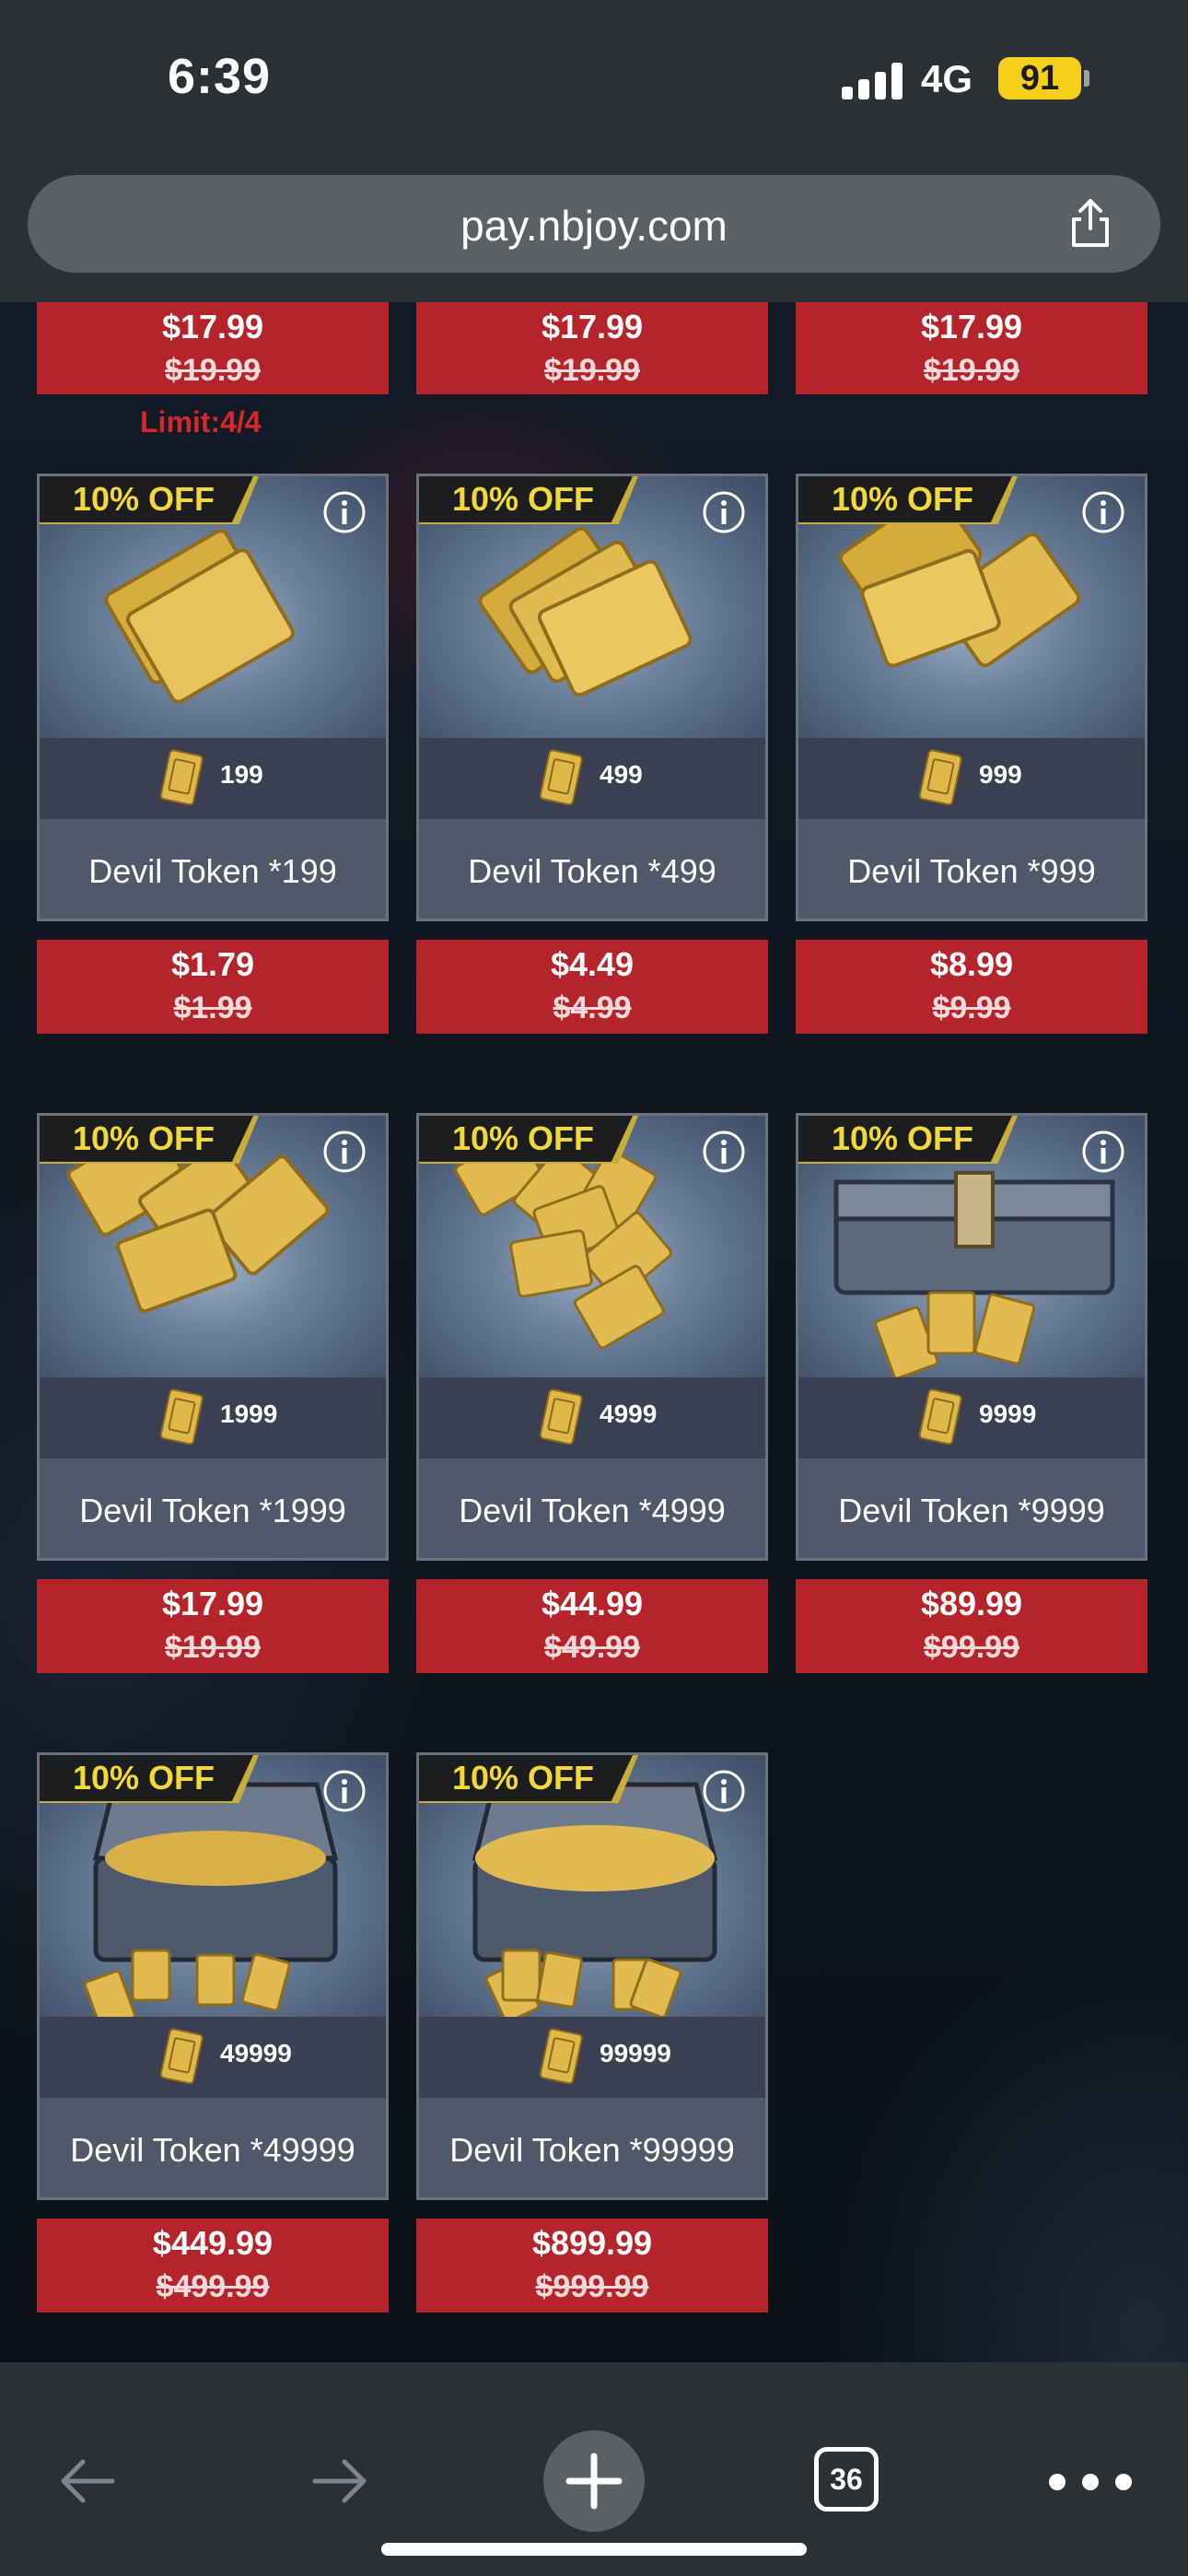 The width and height of the screenshot is (1188, 2576). Describe the element at coordinates (971, 987) in the screenshot. I see `price-button: $8.99 $9.99` at that location.